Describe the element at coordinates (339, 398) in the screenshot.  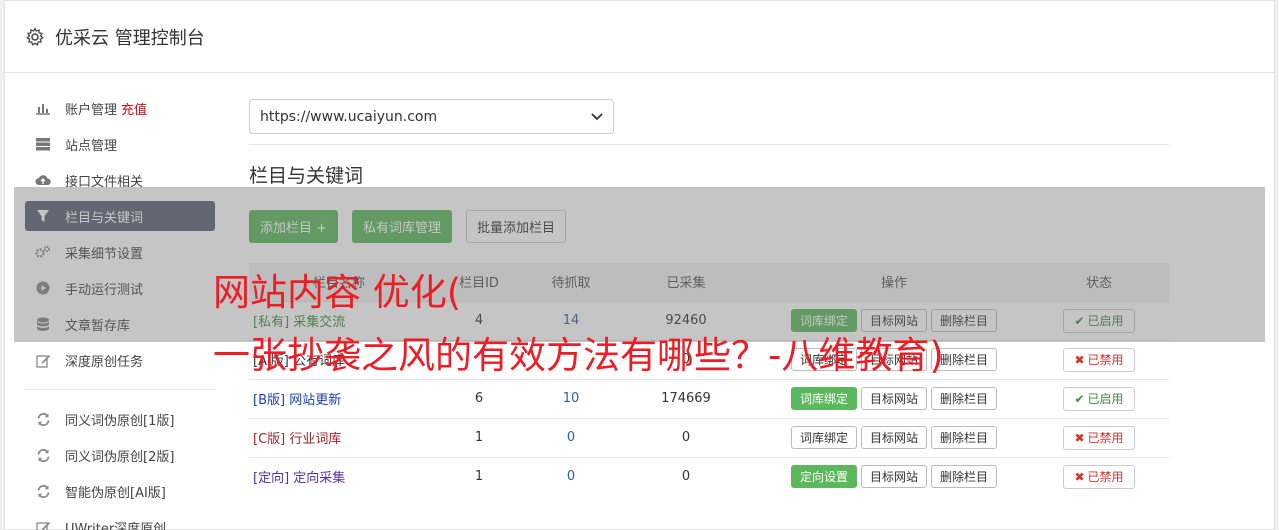
I see `column-name: [B版] 网站更新` at that location.